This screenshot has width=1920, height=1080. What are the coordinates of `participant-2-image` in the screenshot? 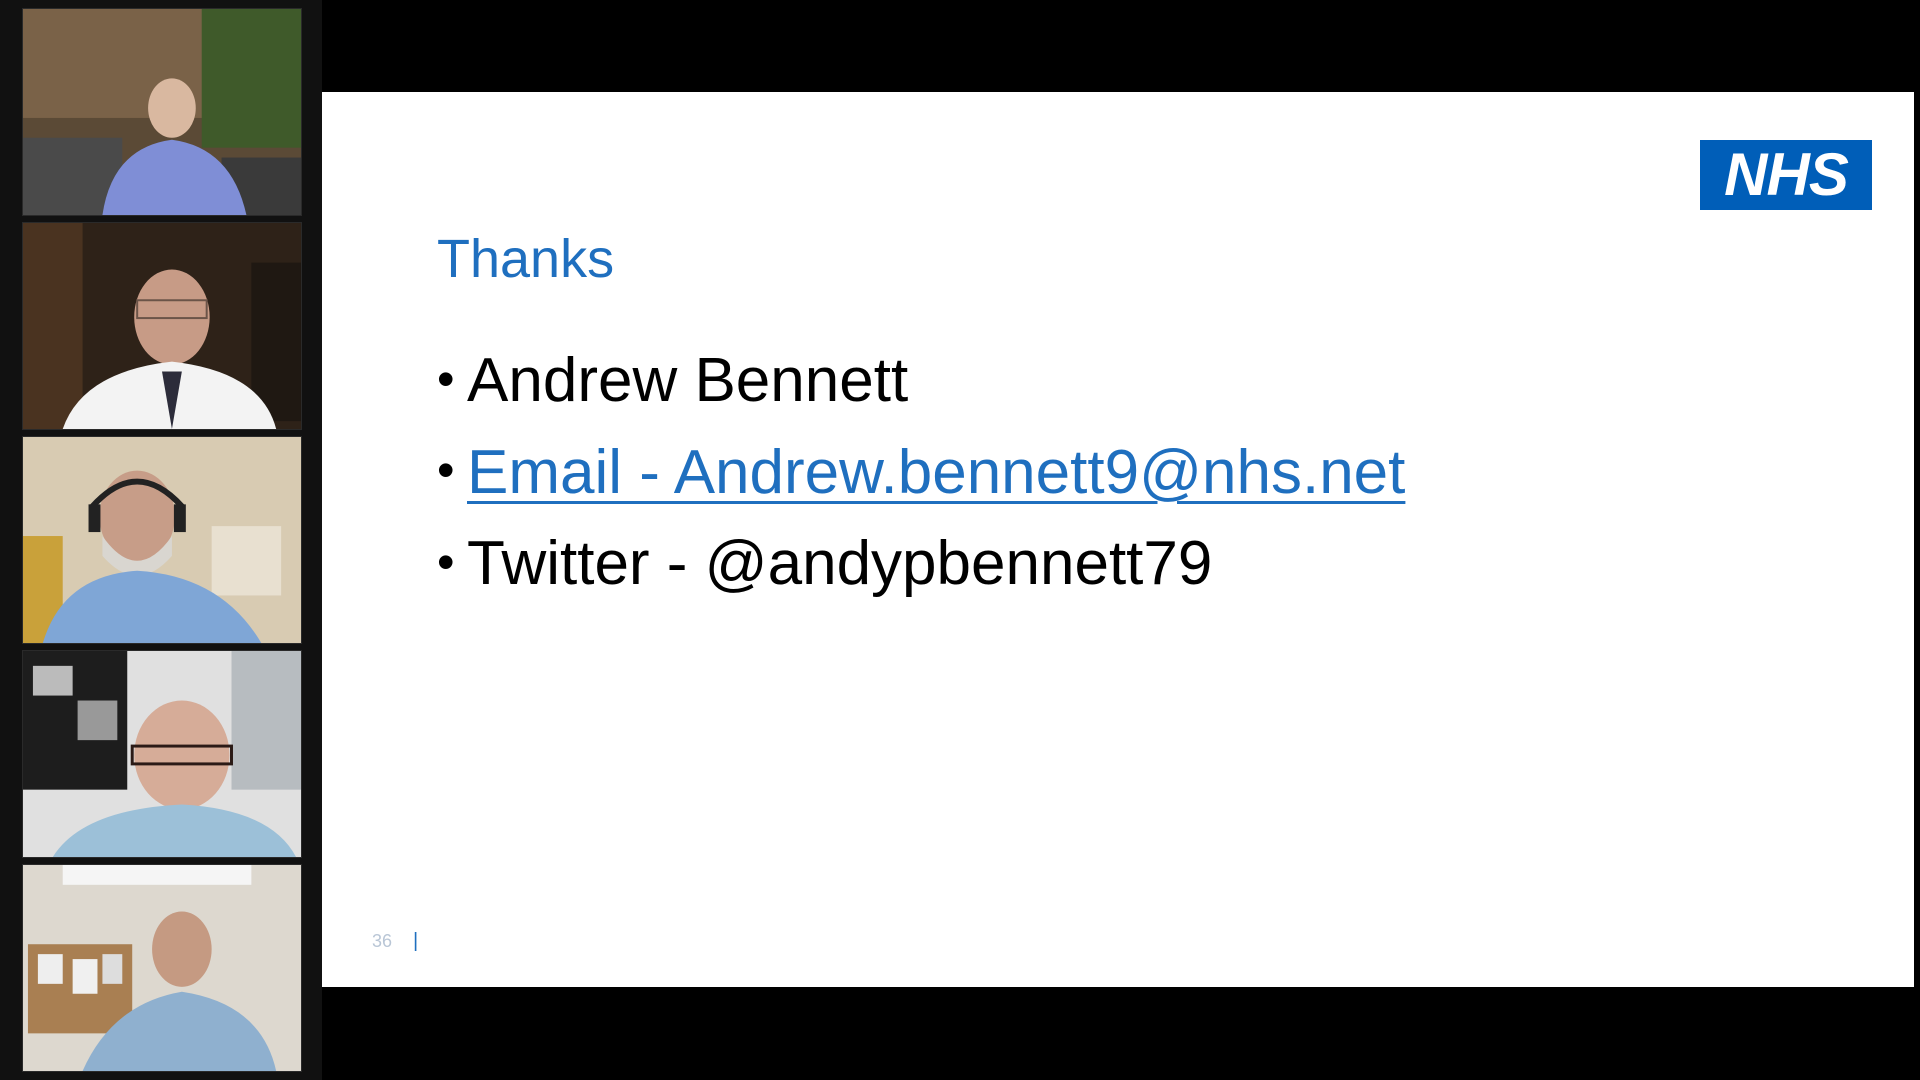 It's located at (162, 326).